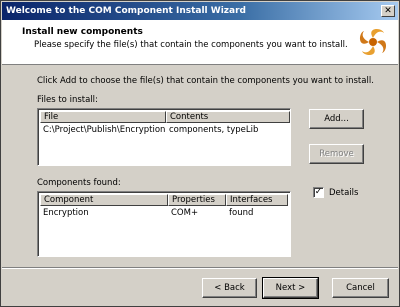 This screenshot has width=400, height=307. I want to click on remove-button: Remove, so click(336, 154).